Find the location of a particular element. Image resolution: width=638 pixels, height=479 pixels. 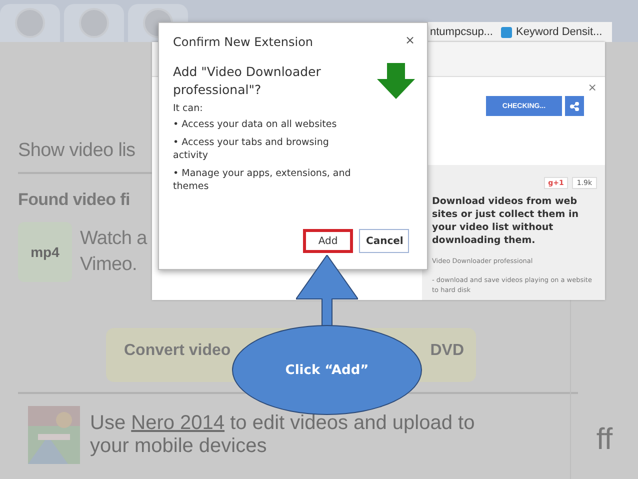

promo-text: Use Nero 2014 to edit videos and upload to your mobile devices is located at coordinates (282, 435).